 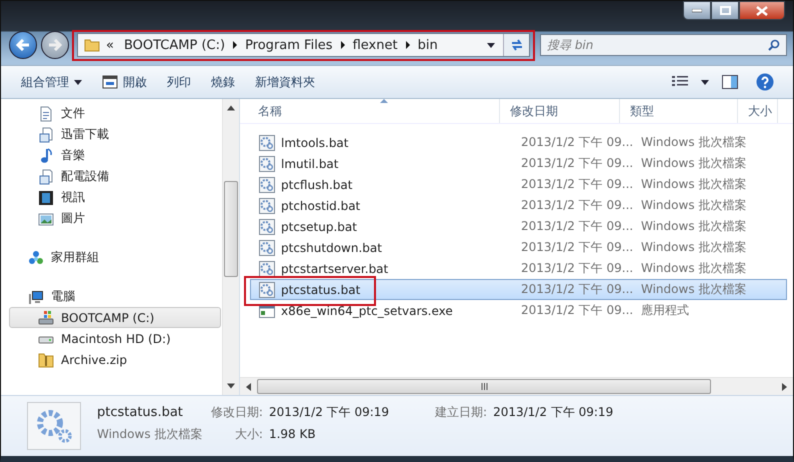 I want to click on toolbar-button: 列印, so click(x=179, y=82).